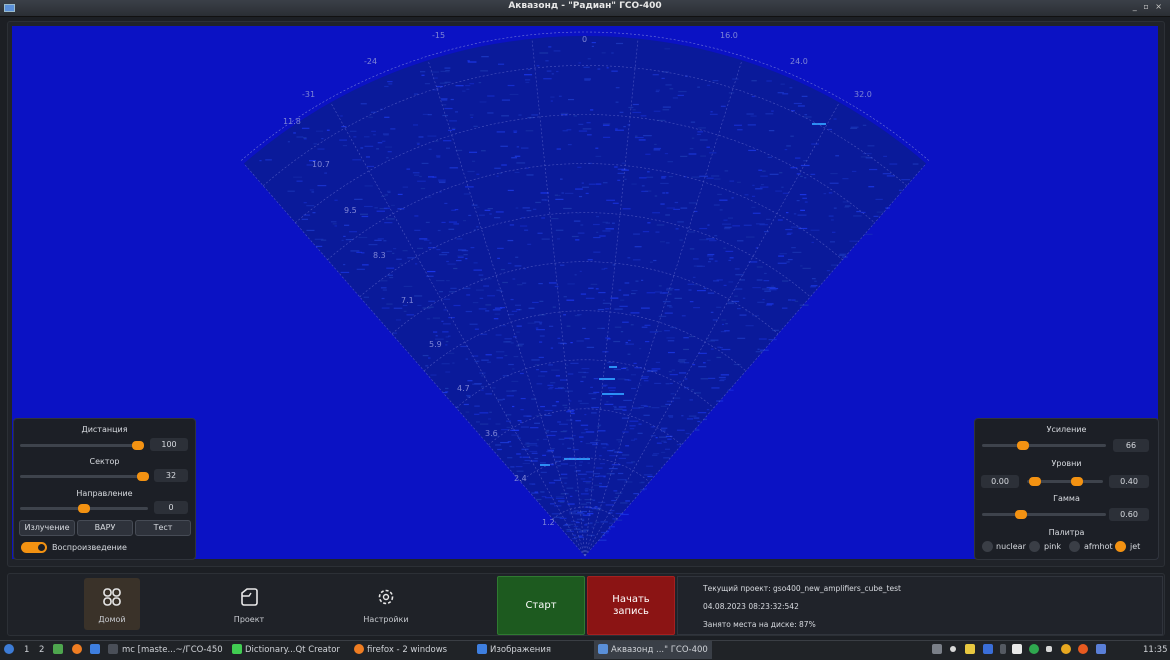 The height and width of the screenshot is (660, 1170). I want to click on gamma-slider, so click(1044, 514).